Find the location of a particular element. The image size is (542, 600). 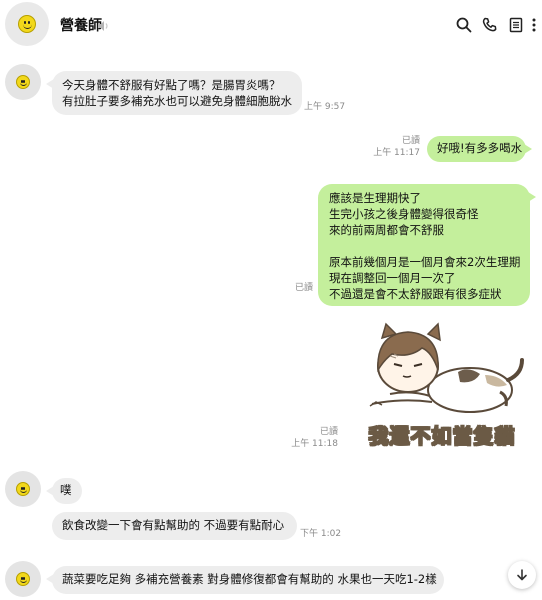

volume-icon is located at coordinates (103, 24).